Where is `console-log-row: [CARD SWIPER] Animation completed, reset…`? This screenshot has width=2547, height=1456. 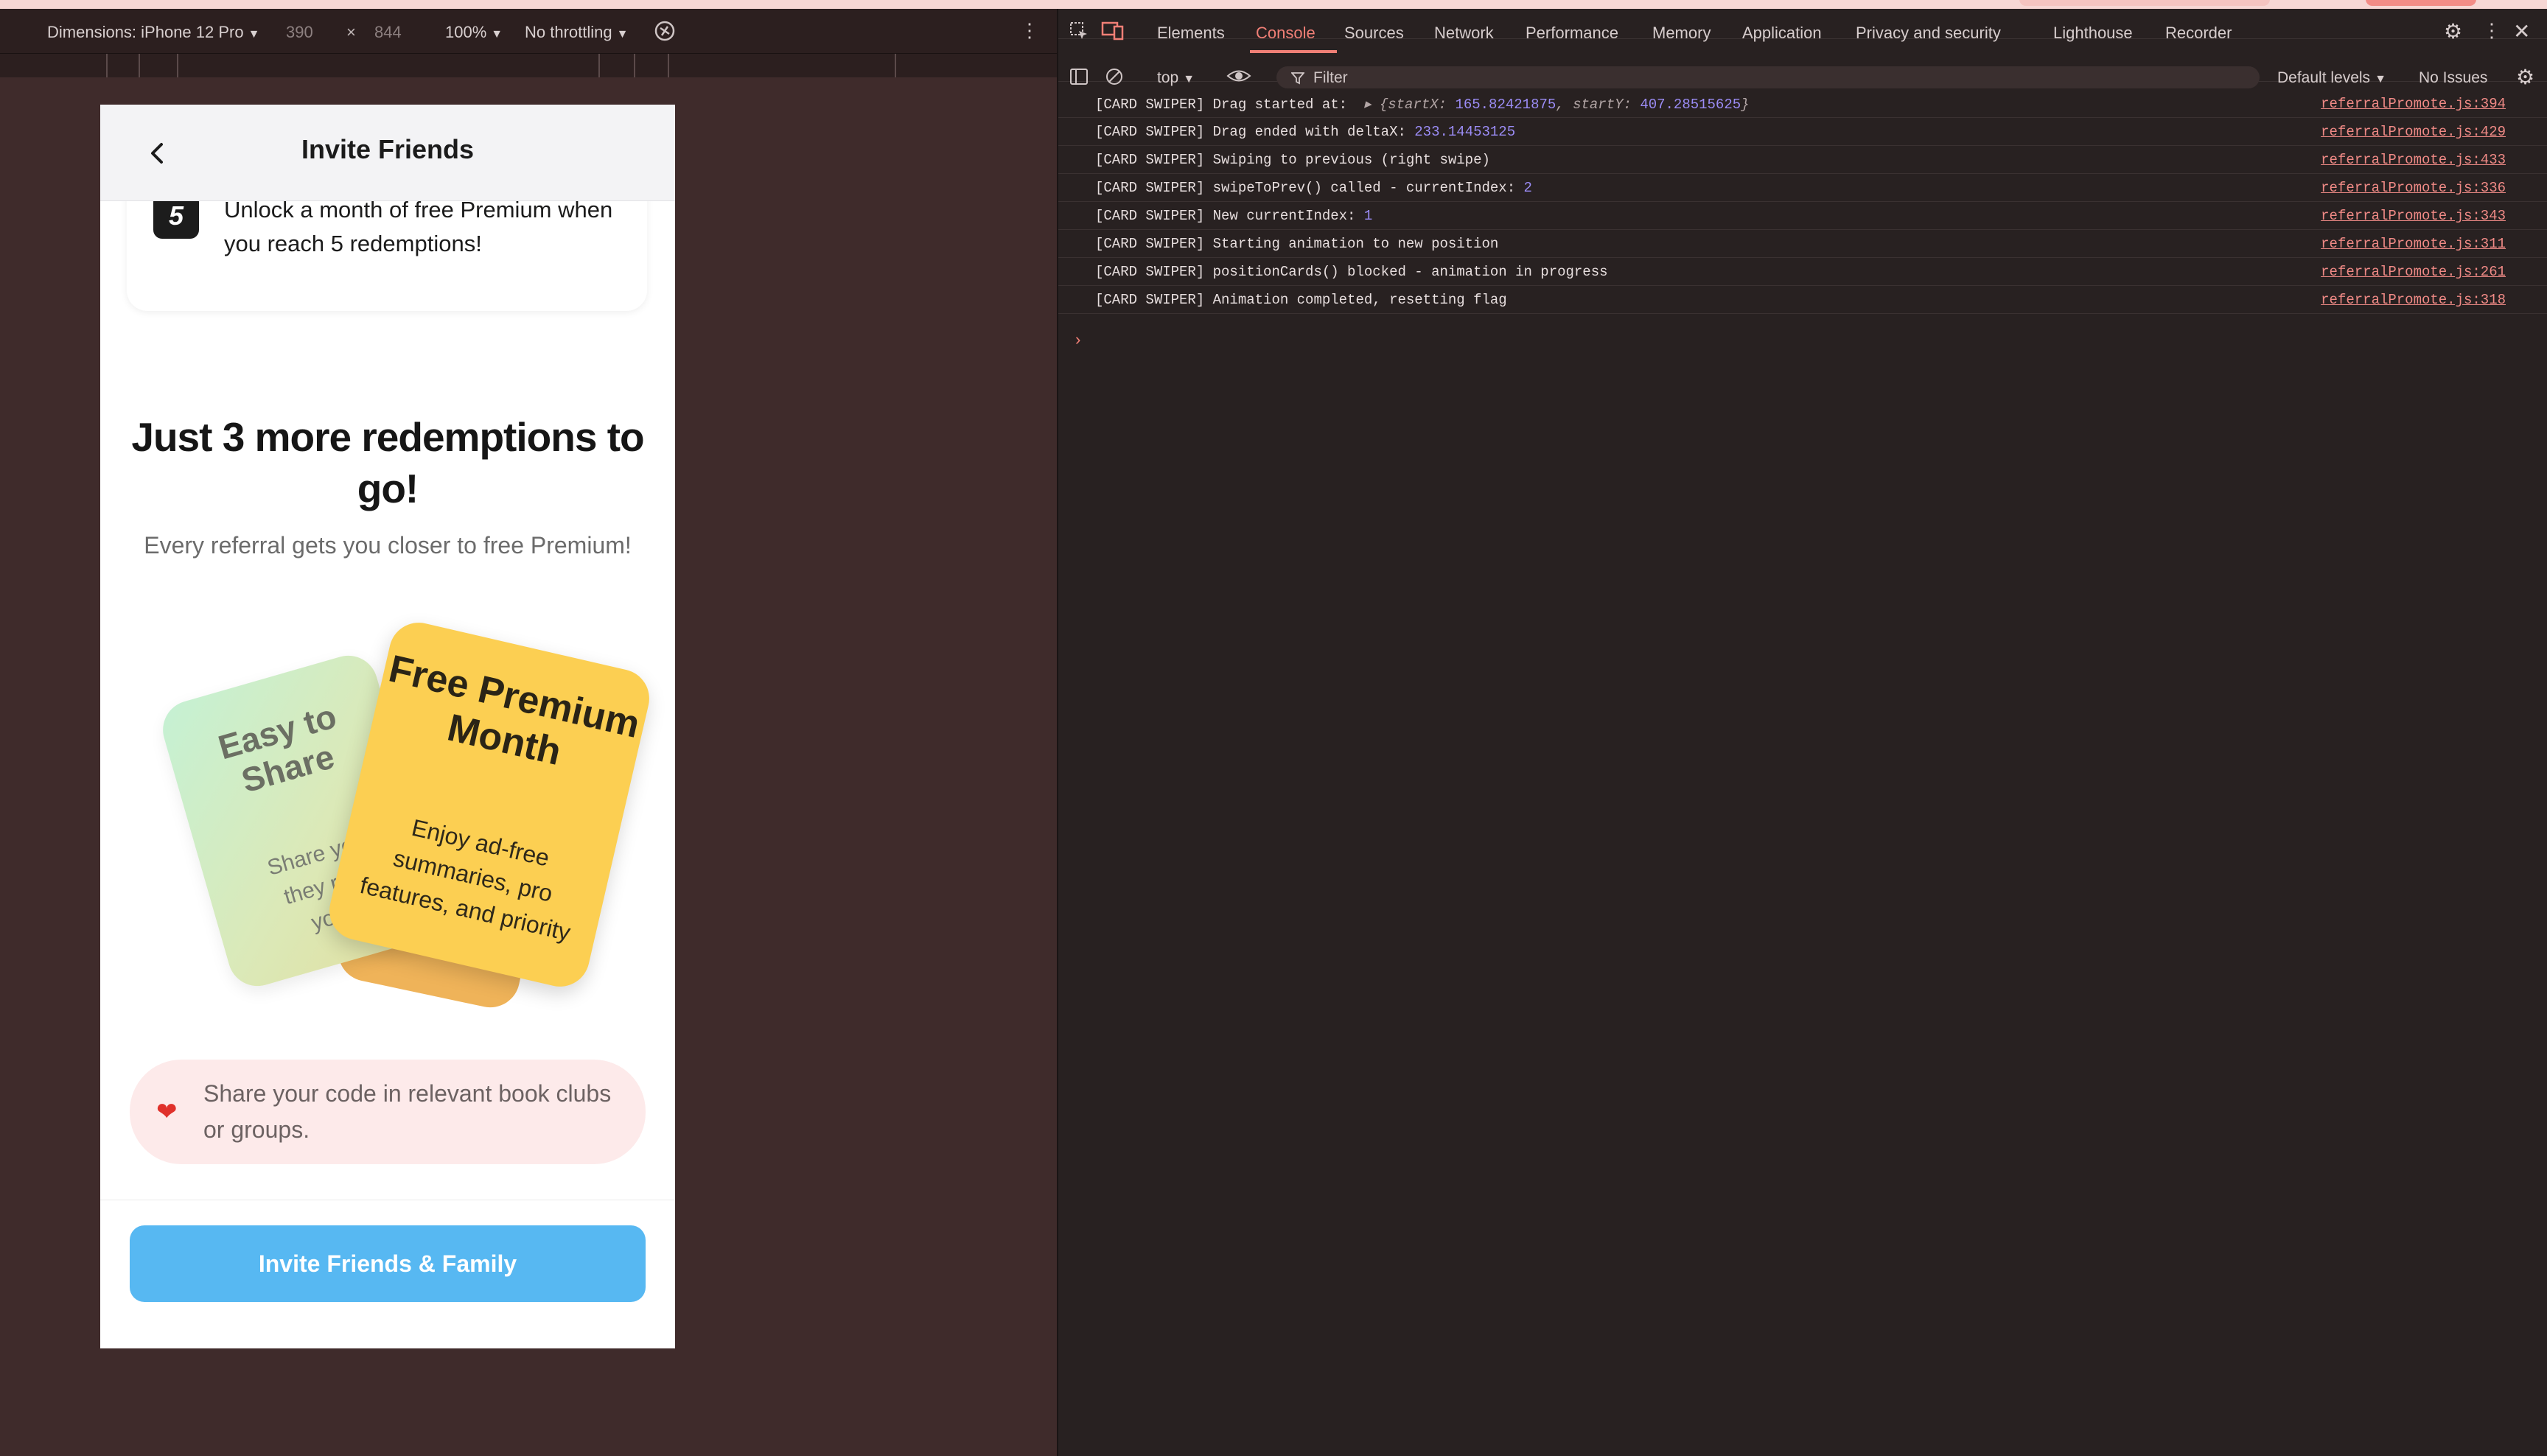 console-log-row: [CARD SWIPER] Animation completed, reset… is located at coordinates (1802, 300).